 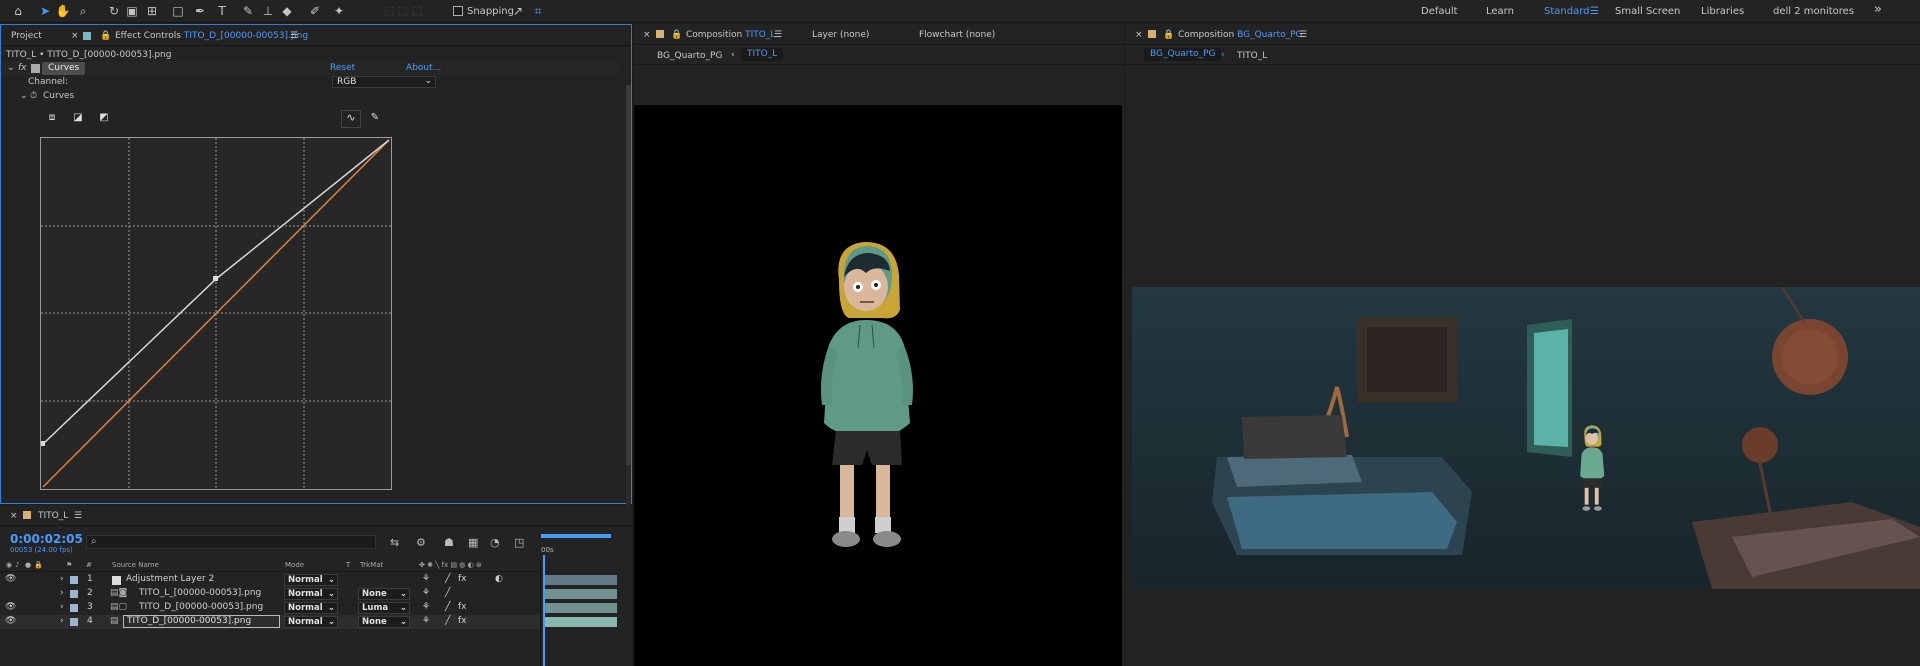 I want to click on comp-mini-flowchart-icon: ⇆, so click(x=394, y=542).